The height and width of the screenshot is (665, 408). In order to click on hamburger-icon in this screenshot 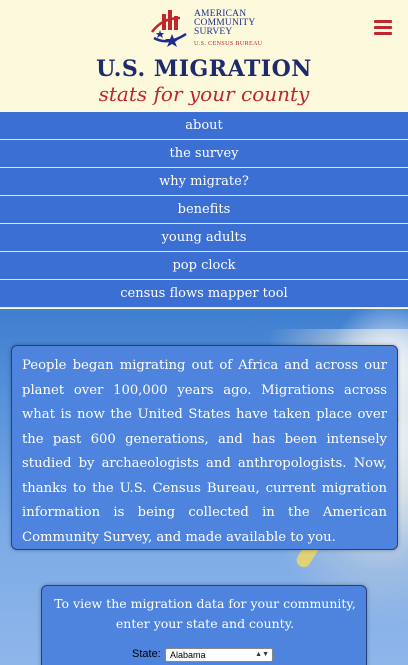, I will do `click(383, 28)`.